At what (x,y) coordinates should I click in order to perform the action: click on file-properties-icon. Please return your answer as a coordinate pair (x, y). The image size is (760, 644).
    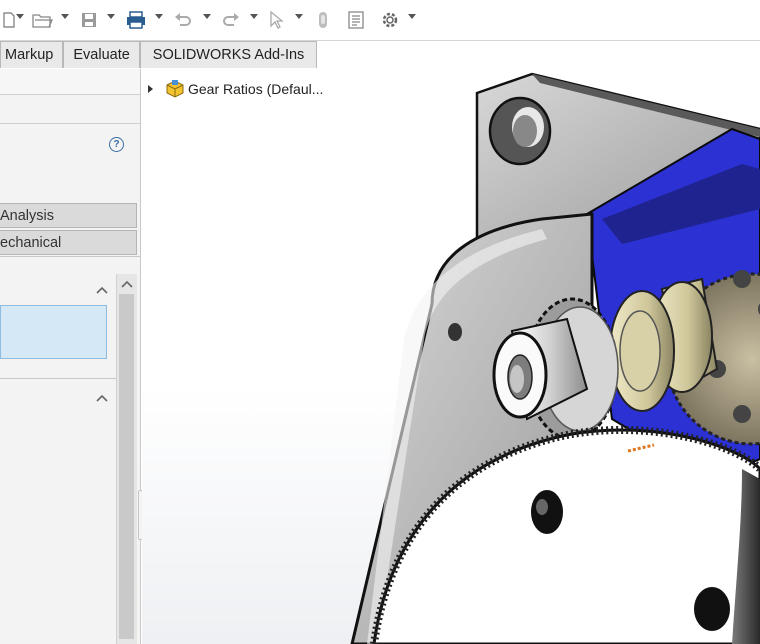
    Looking at the image, I should click on (356, 20).